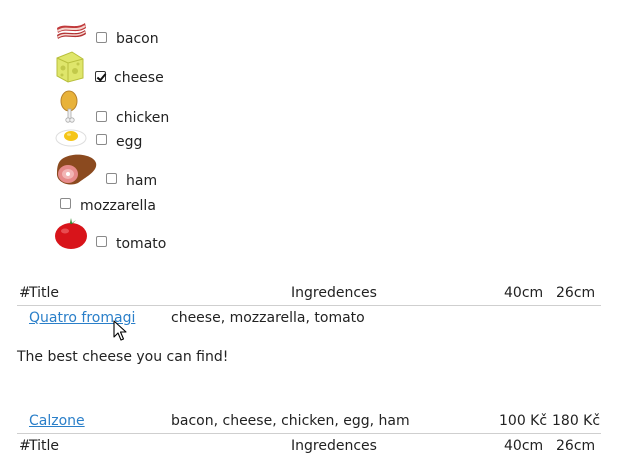 The width and height of the screenshot is (623, 476). I want to click on egg-label: egg, so click(129, 142).